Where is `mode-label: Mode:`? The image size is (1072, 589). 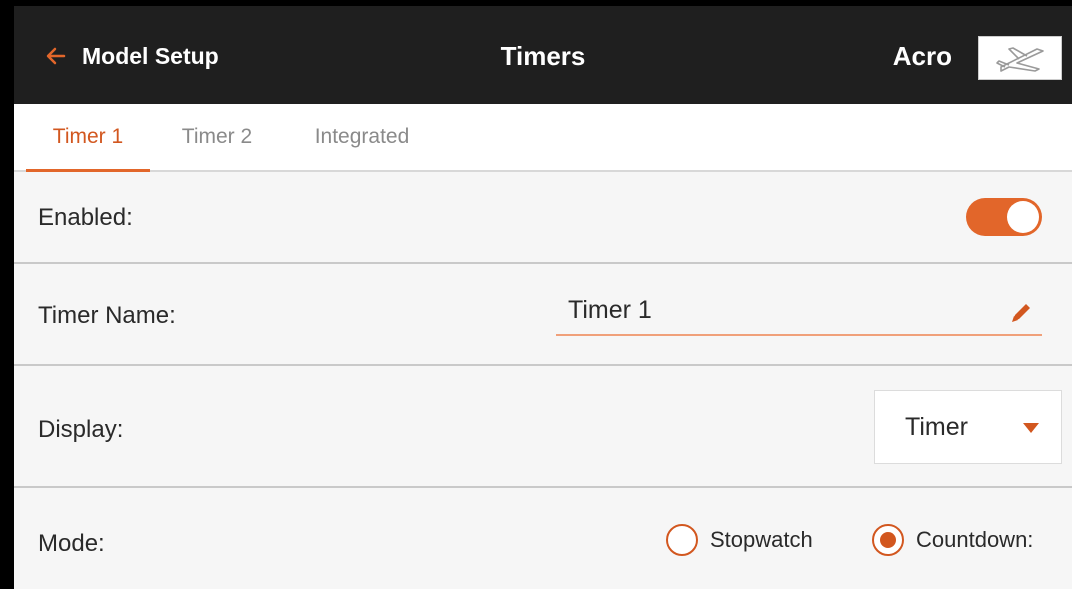
mode-label: Mode: is located at coordinates (71, 543).